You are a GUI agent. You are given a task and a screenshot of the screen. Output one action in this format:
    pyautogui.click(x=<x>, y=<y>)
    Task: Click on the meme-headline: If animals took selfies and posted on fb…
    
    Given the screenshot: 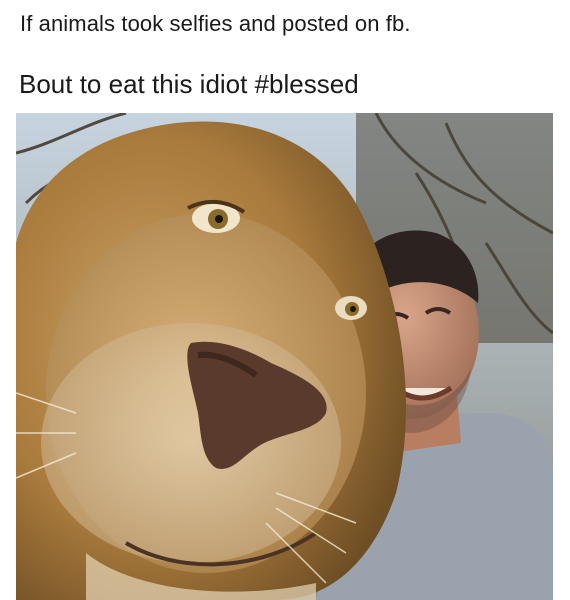 What is the action you would take?
    pyautogui.click(x=215, y=23)
    